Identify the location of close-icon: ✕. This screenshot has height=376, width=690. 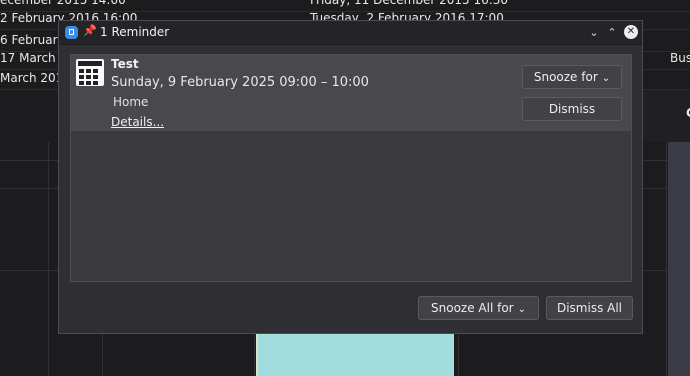
(631, 32).